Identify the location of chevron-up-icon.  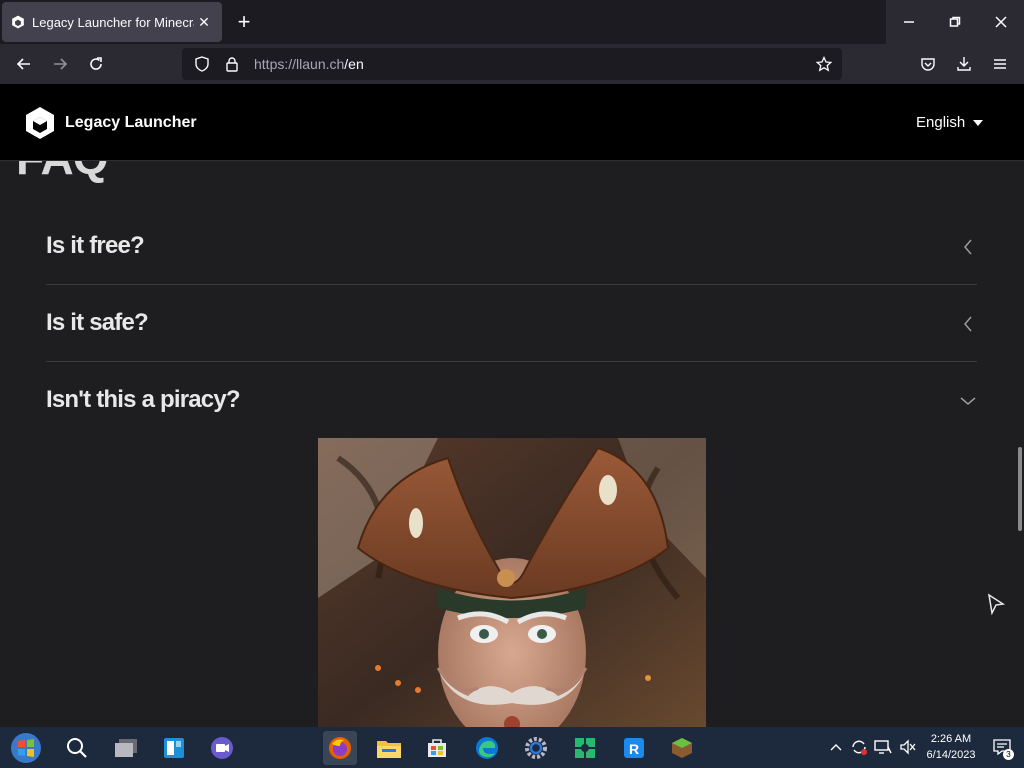
(836, 747).